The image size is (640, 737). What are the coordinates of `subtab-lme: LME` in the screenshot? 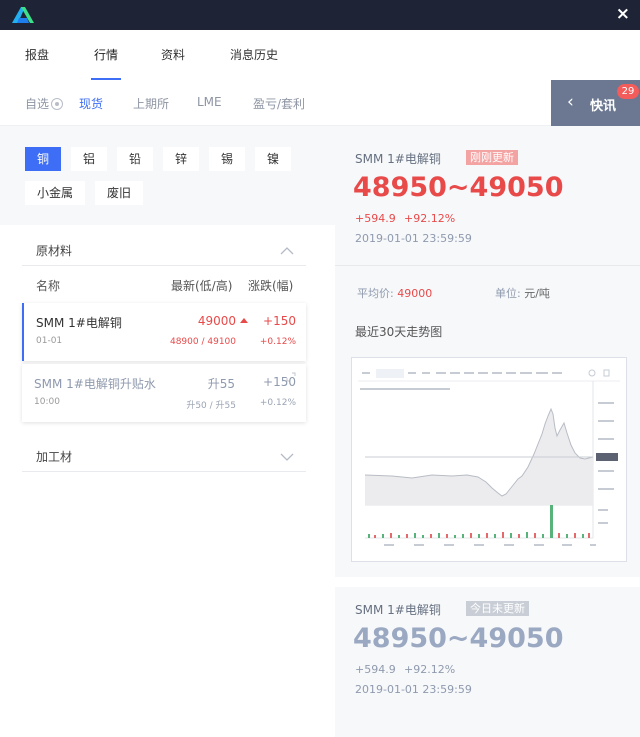 It's located at (209, 102).